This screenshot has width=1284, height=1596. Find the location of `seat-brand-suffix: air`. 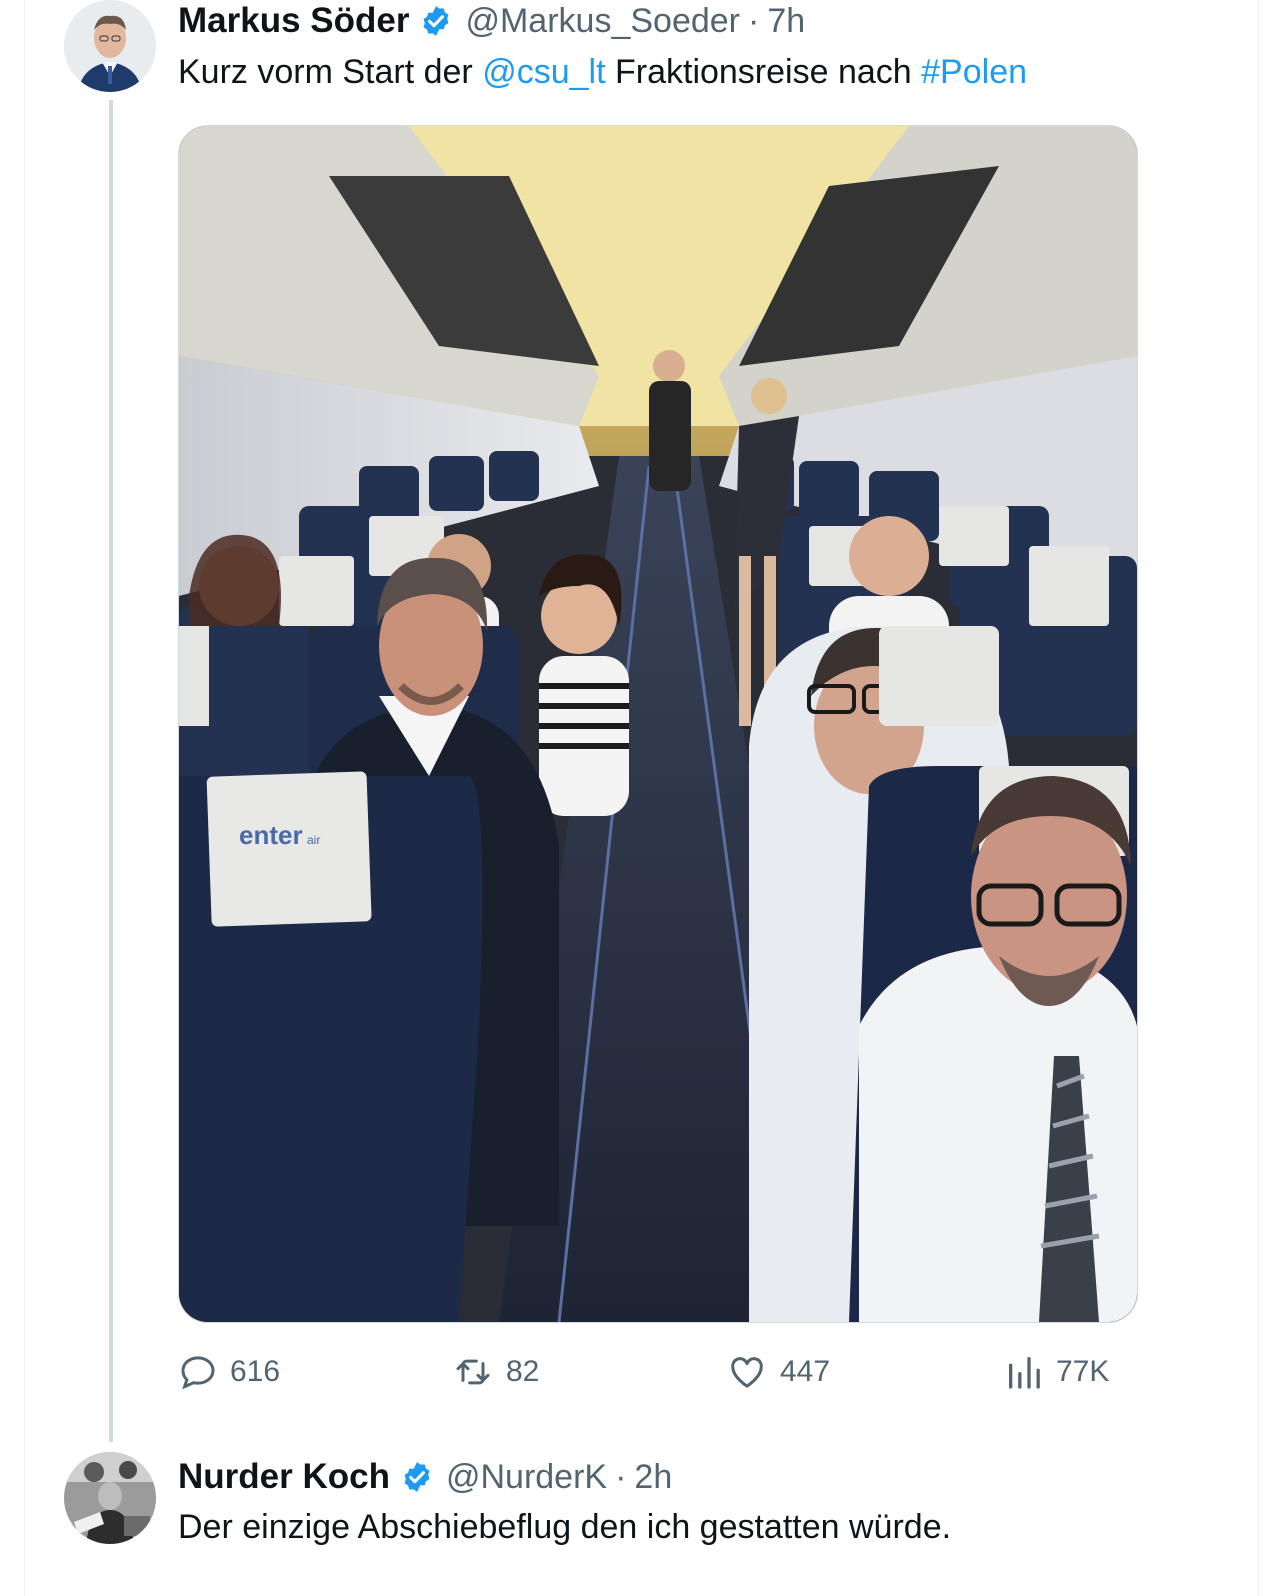

seat-brand-suffix: air is located at coordinates (313, 840).